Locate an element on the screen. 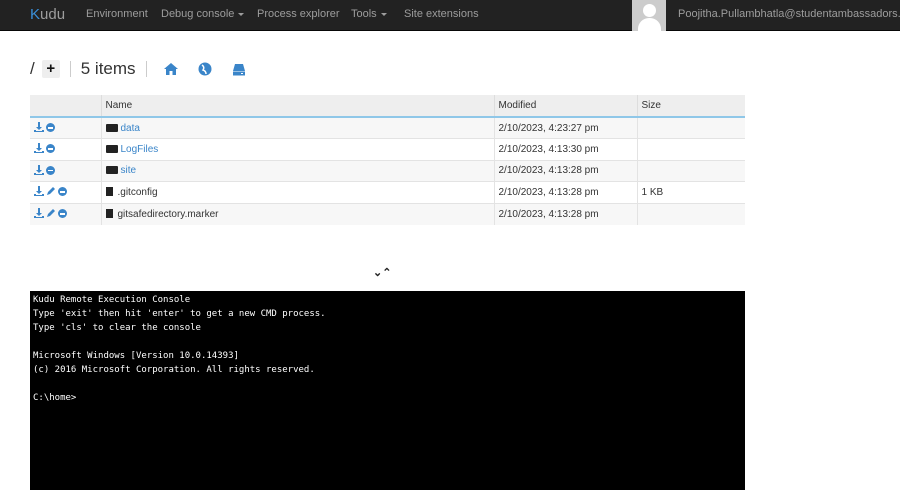 The image size is (900, 490). column-header-size: Size is located at coordinates (690, 106).